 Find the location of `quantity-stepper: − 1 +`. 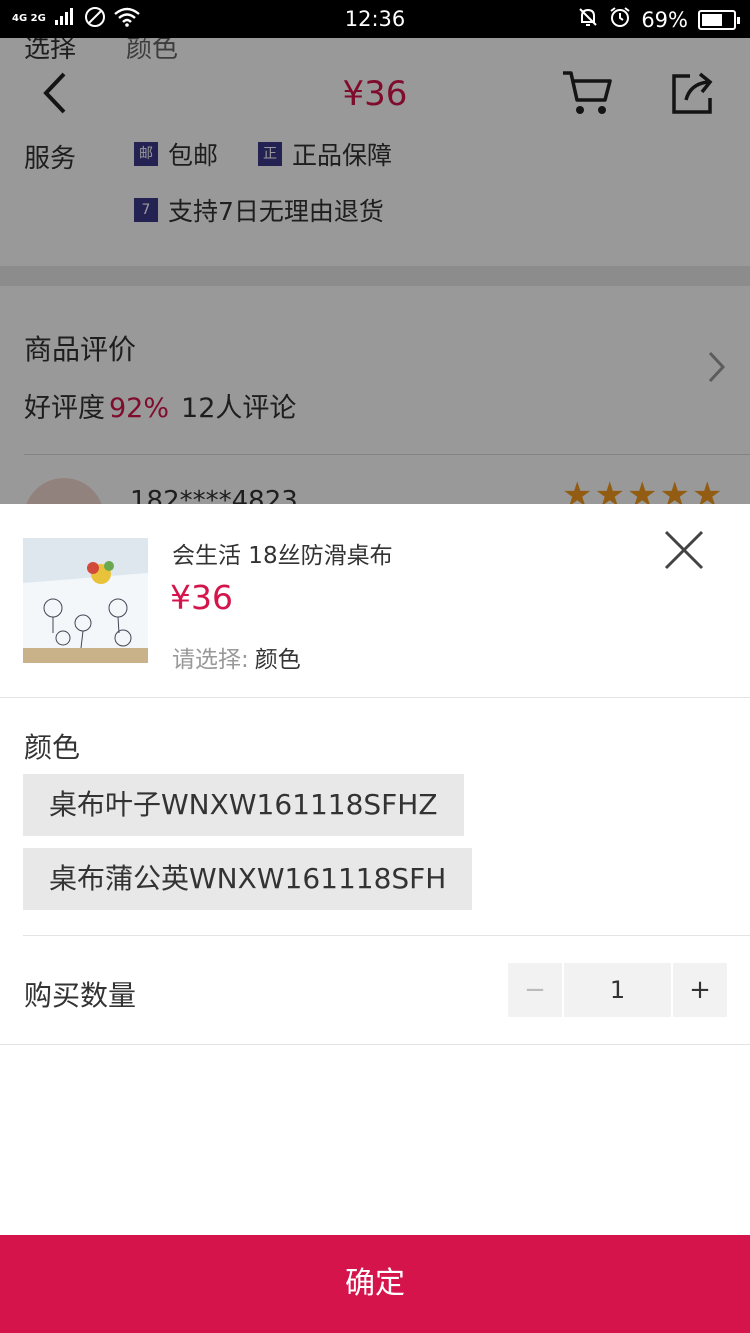

quantity-stepper: − 1 + is located at coordinates (617, 990).